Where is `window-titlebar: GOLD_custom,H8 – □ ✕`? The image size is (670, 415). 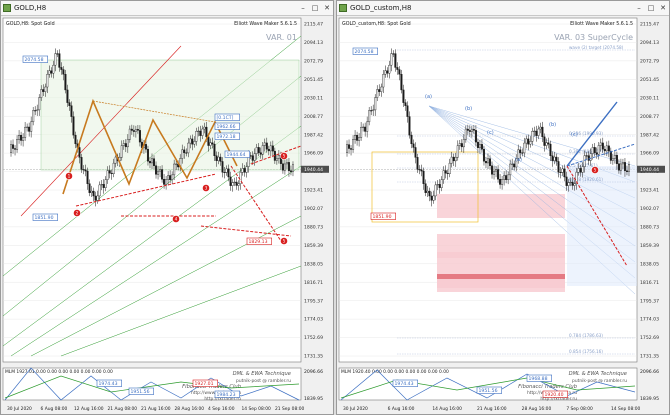 window-titlebar: GOLD_custom,H8 – □ ✕ is located at coordinates (503, 8).